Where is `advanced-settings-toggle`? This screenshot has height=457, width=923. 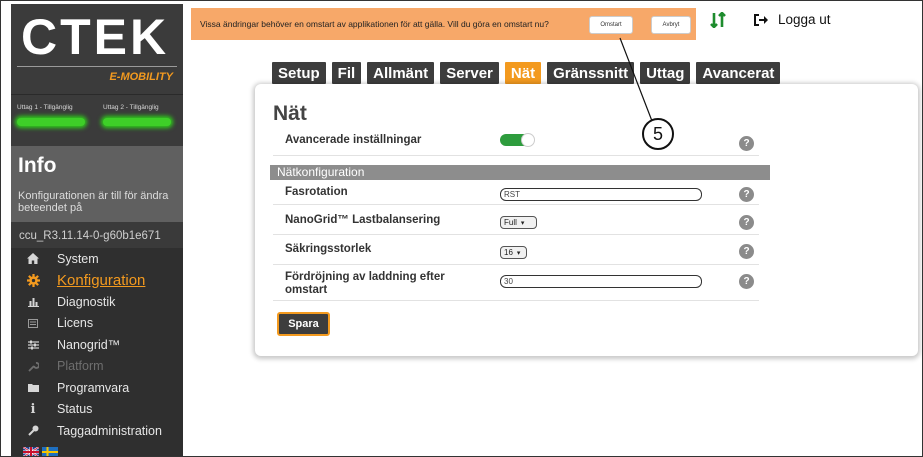
advanced-settings-toggle is located at coordinates (517, 140).